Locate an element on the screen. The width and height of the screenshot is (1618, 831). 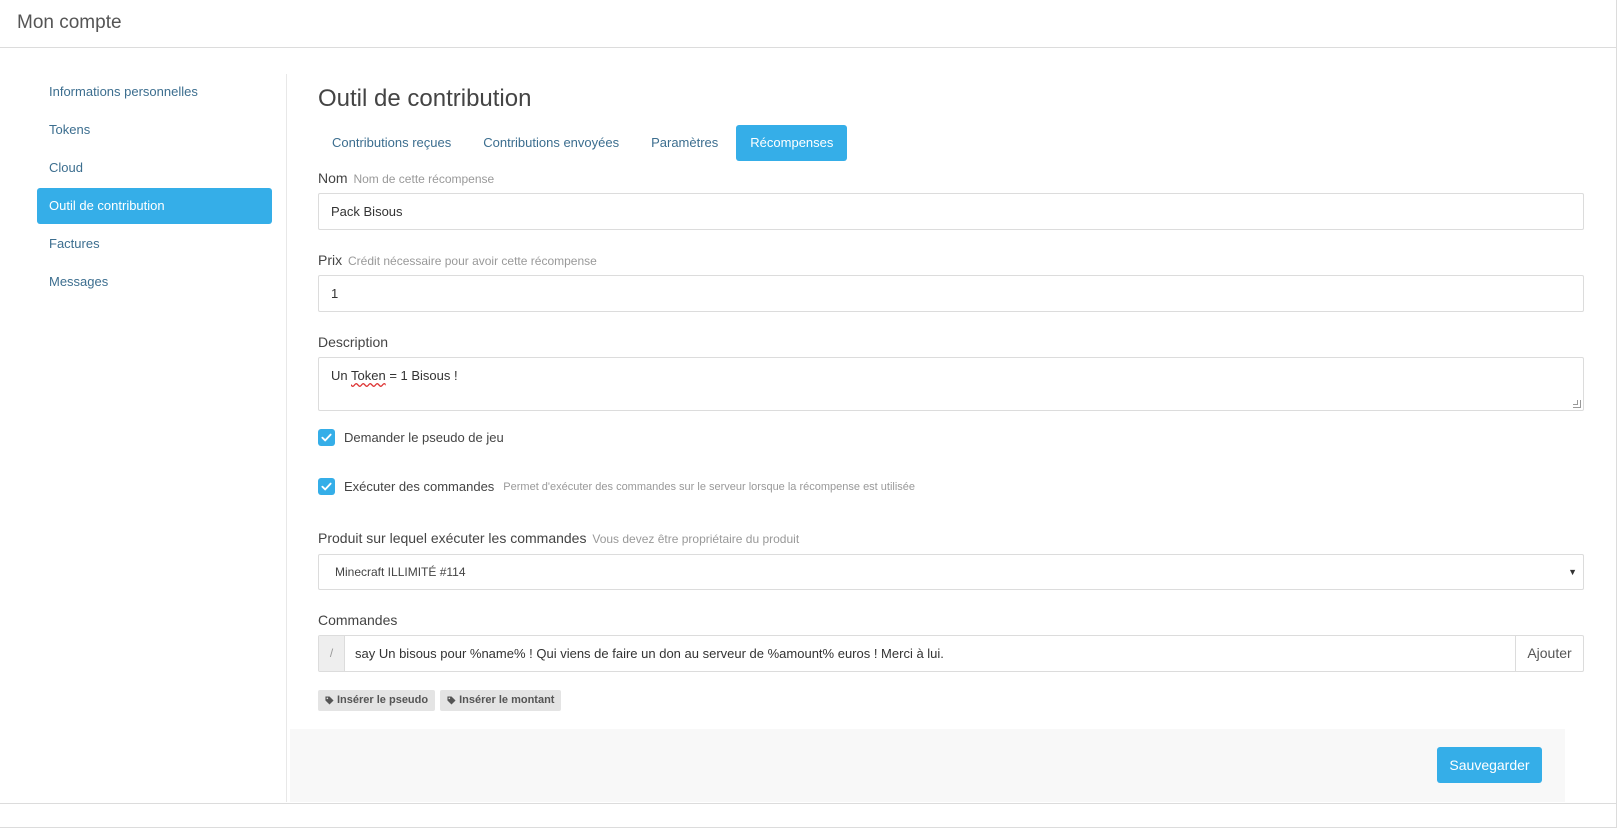
product-selected-value: Minecraft ILLIMITÉ #114 is located at coordinates (400, 572).